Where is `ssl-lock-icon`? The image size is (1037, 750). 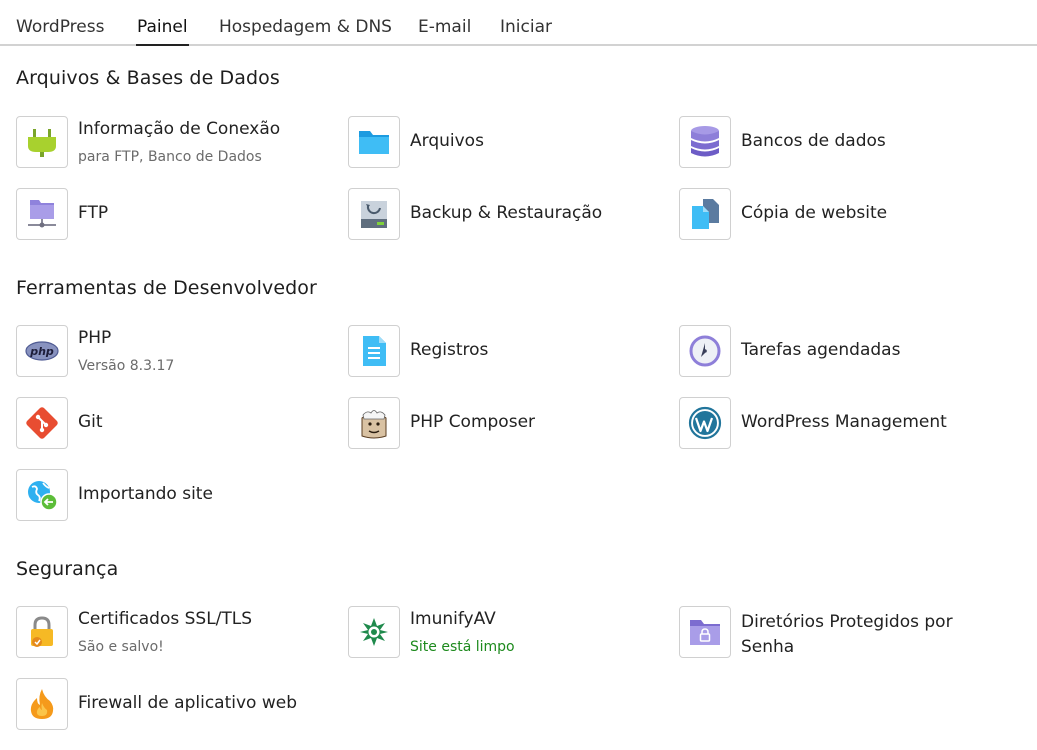
ssl-lock-icon is located at coordinates (42, 632).